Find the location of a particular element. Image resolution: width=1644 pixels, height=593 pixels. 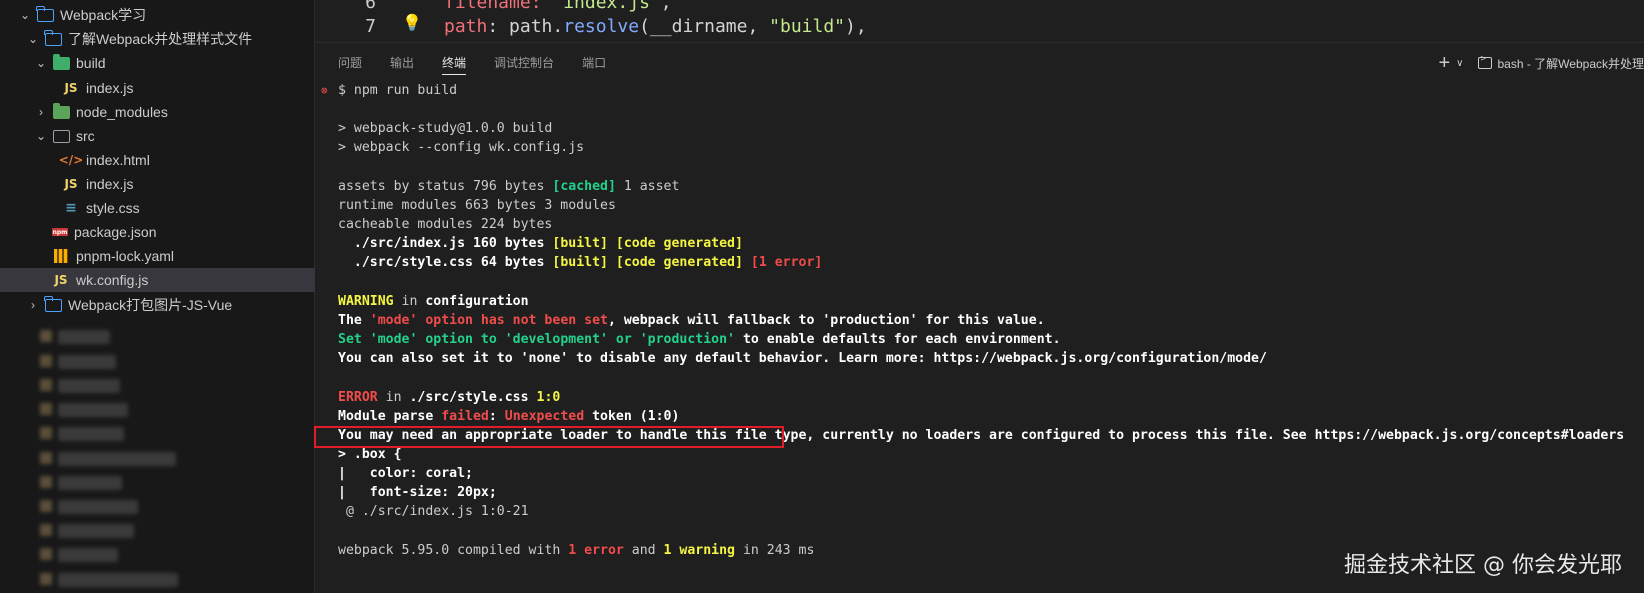

tree-item-label: pnpm-lock.yaml is located at coordinates (125, 256).